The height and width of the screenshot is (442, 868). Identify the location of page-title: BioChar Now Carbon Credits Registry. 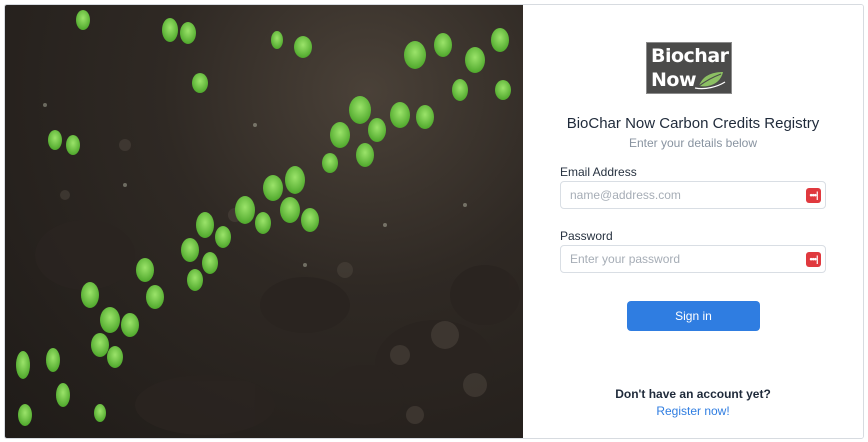
(693, 123).